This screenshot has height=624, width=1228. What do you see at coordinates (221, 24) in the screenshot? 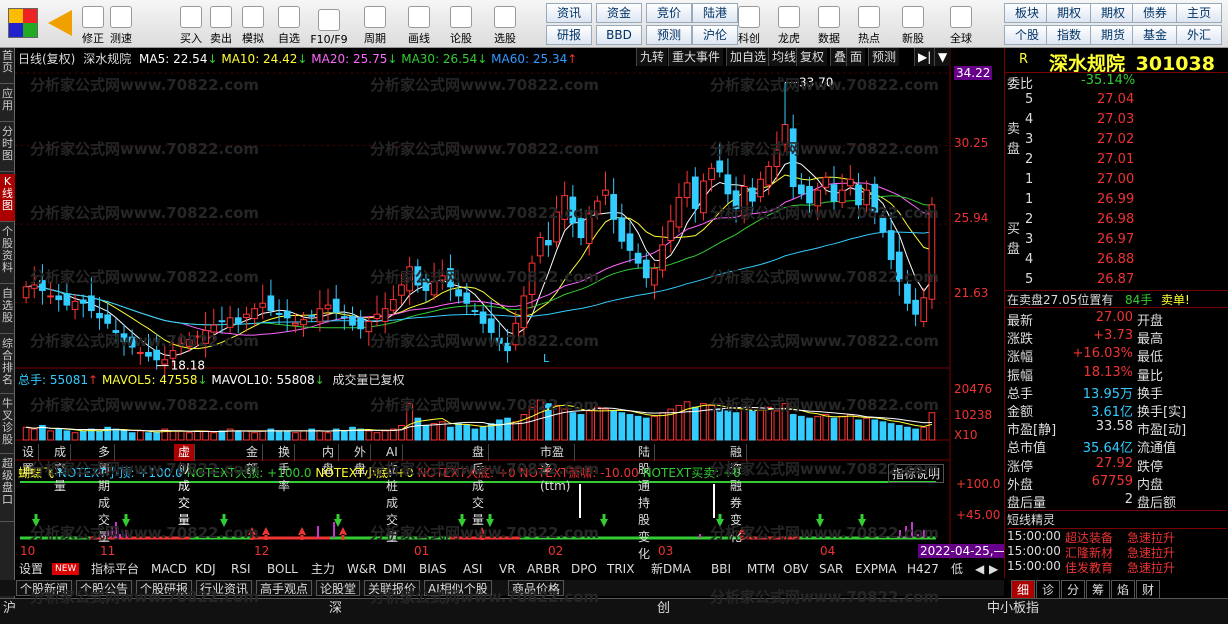
I see `sell-button: 卖出` at bounding box center [221, 24].